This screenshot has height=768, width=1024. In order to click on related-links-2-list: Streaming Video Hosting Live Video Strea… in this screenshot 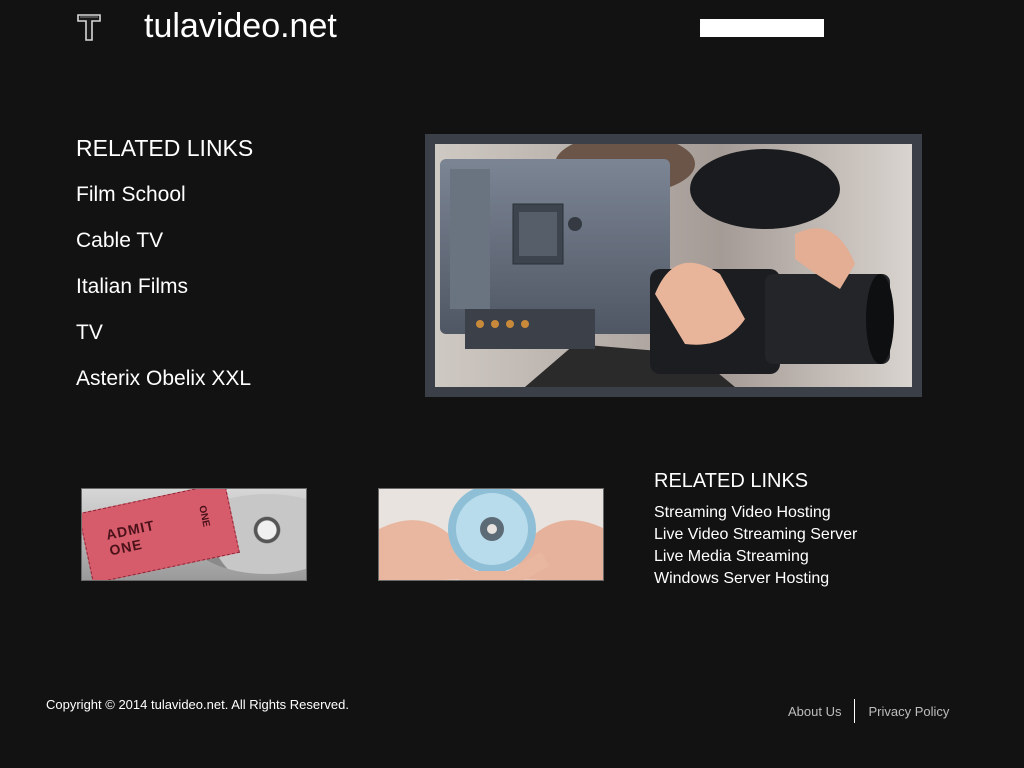, I will do `click(755, 546)`.